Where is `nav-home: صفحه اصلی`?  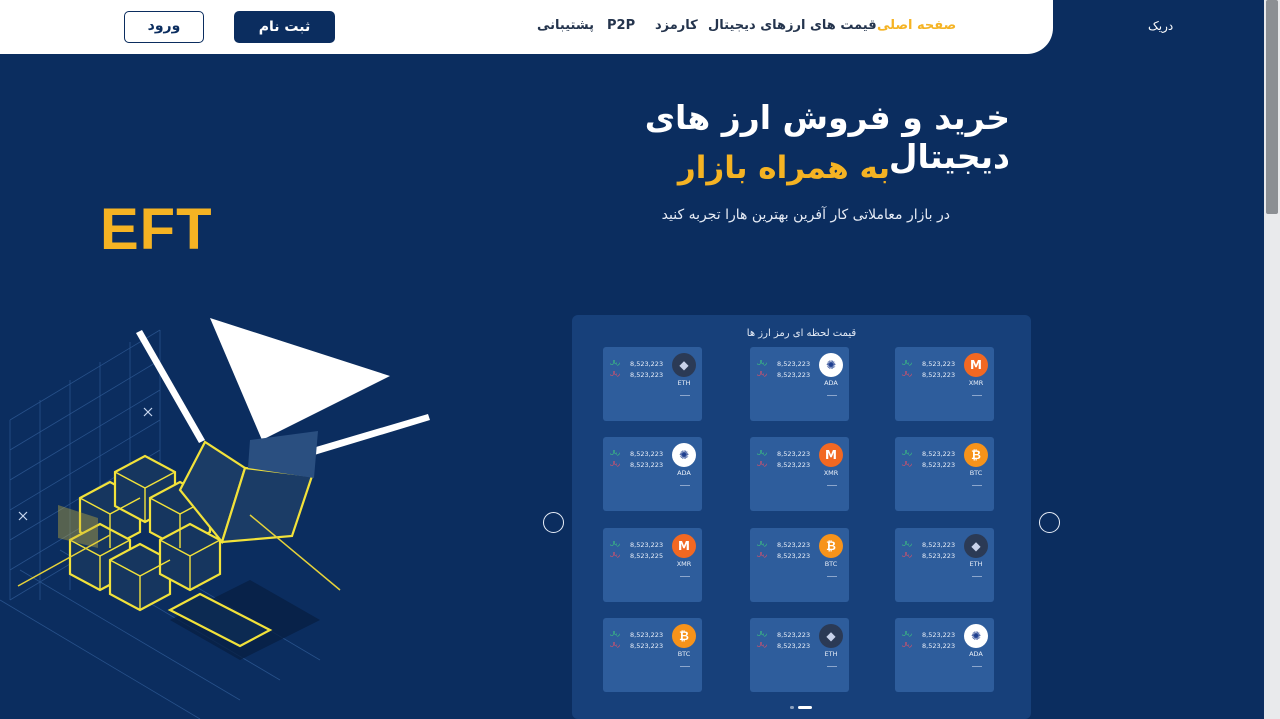 nav-home: صفحه اصلی is located at coordinates (916, 25).